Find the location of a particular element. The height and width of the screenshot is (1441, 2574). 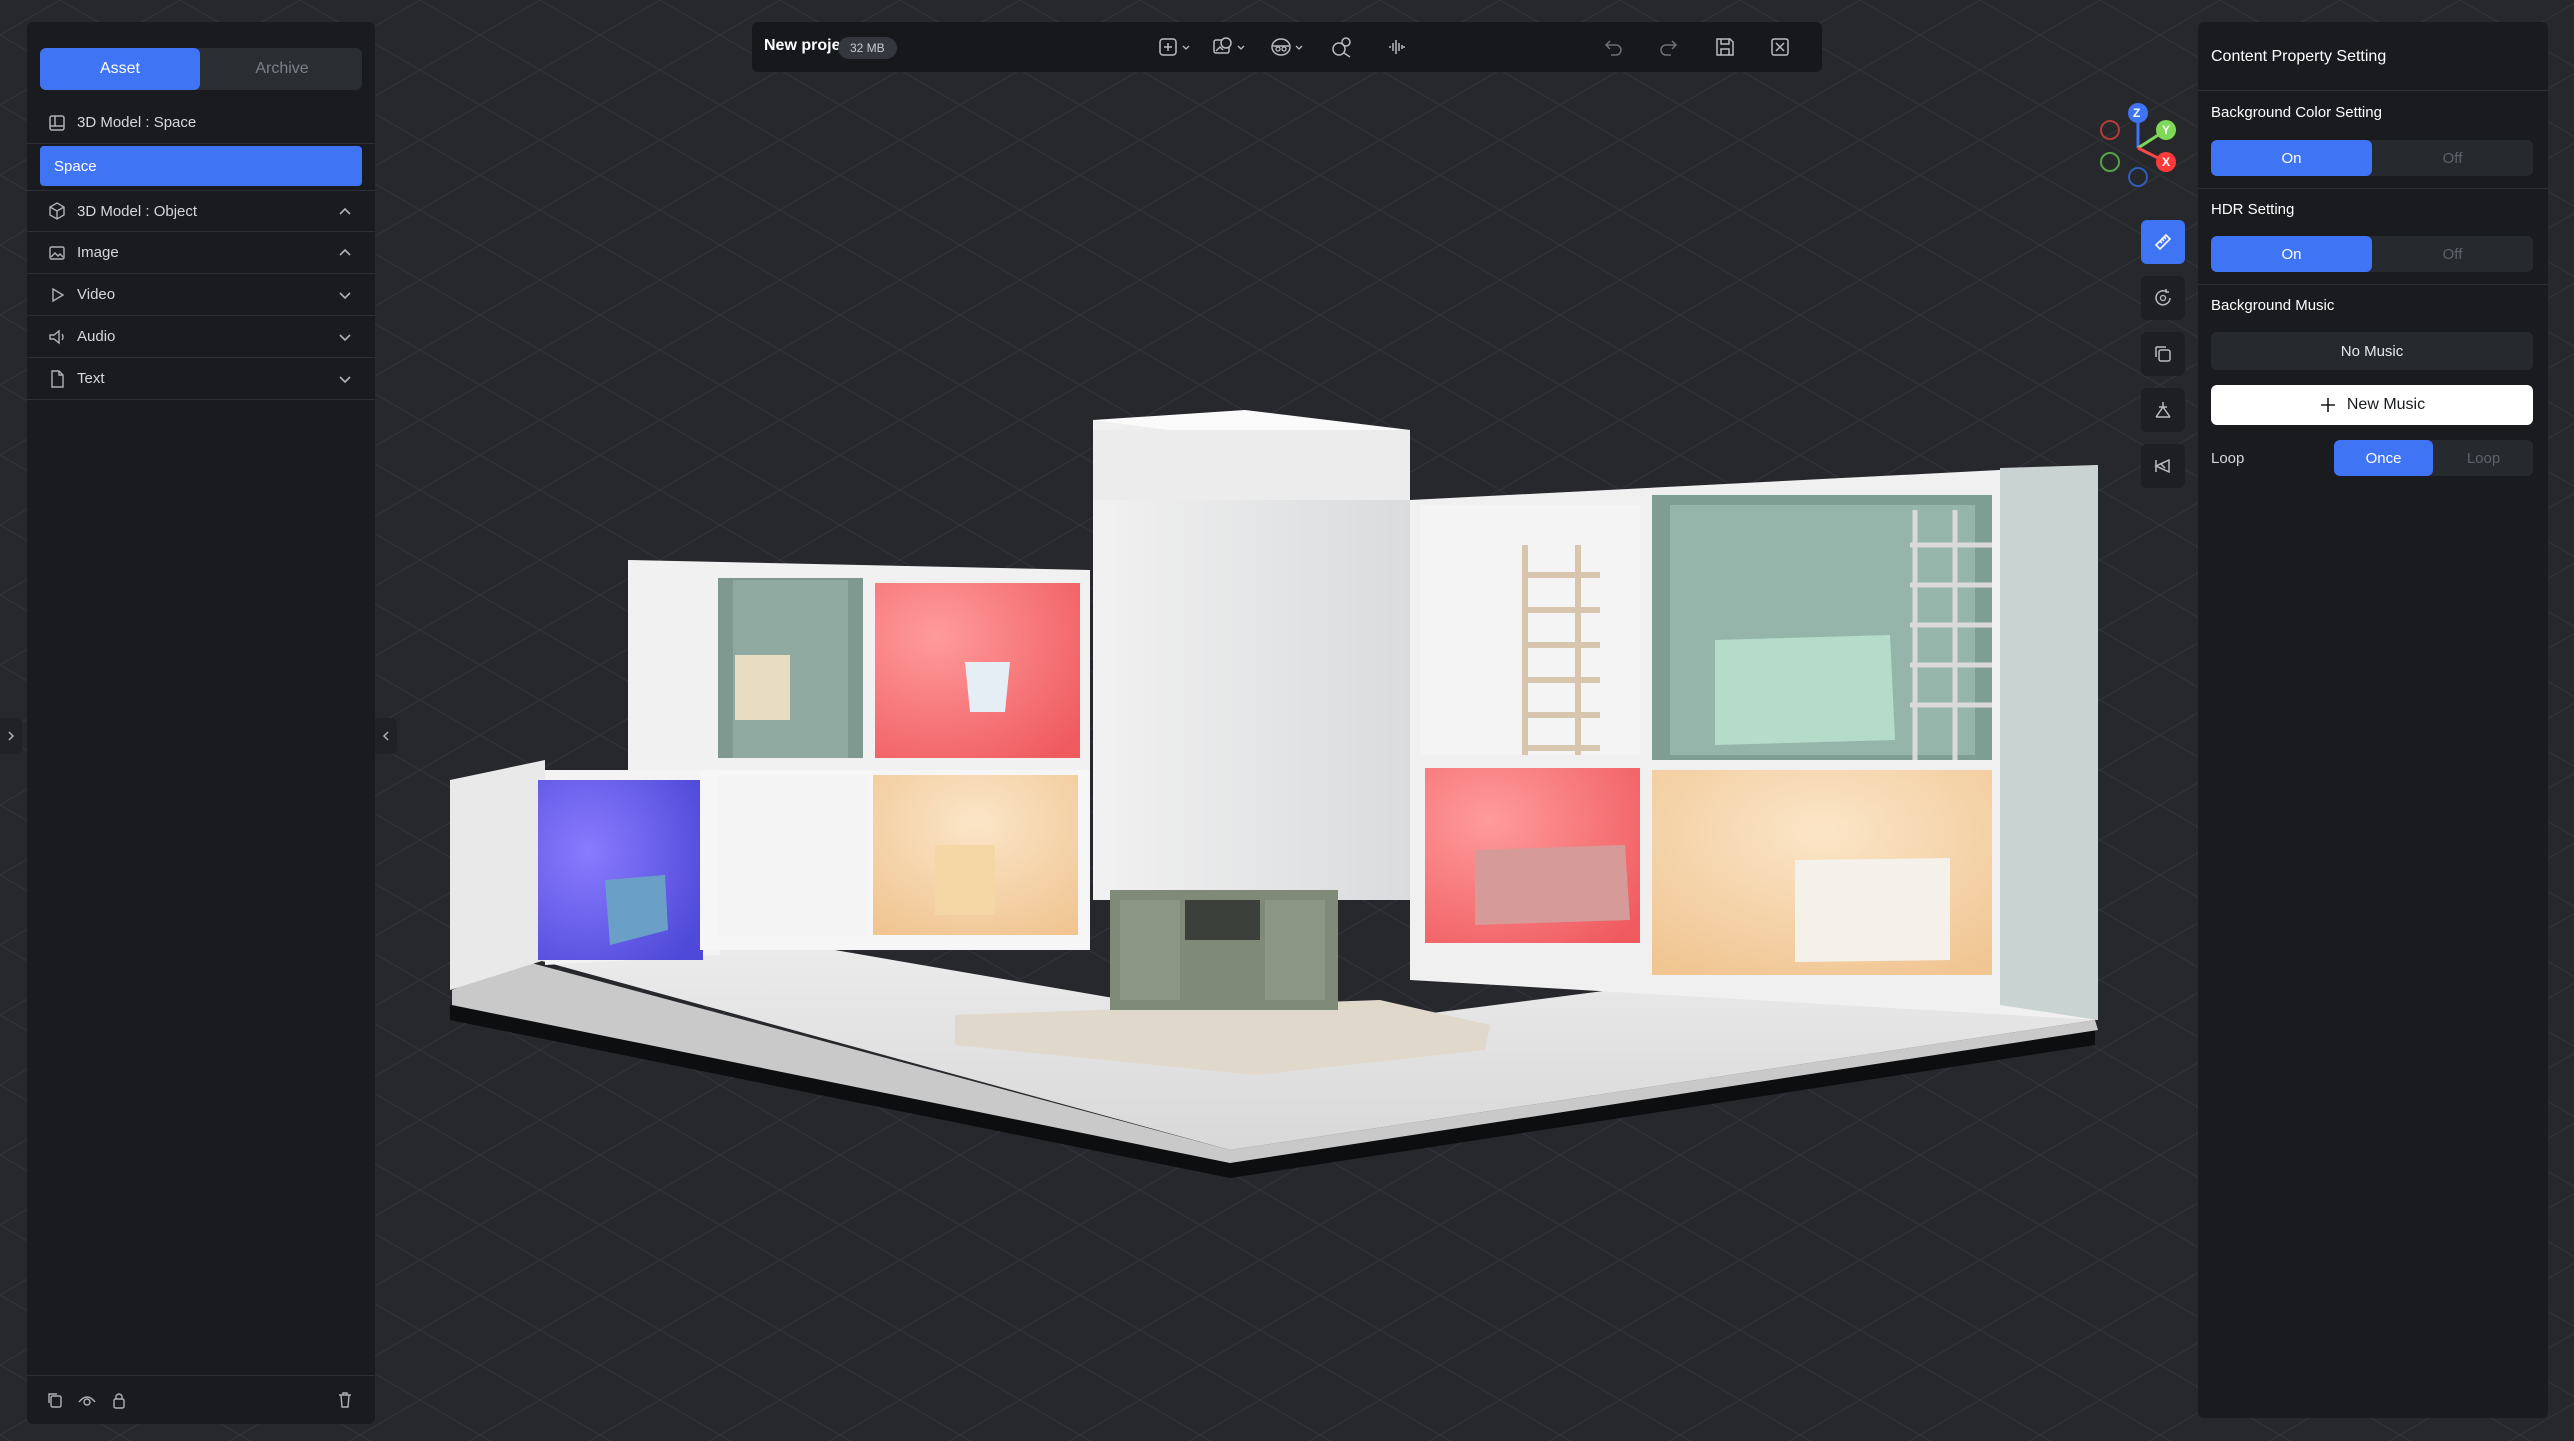

loop-loop: Loop is located at coordinates (2483, 458).